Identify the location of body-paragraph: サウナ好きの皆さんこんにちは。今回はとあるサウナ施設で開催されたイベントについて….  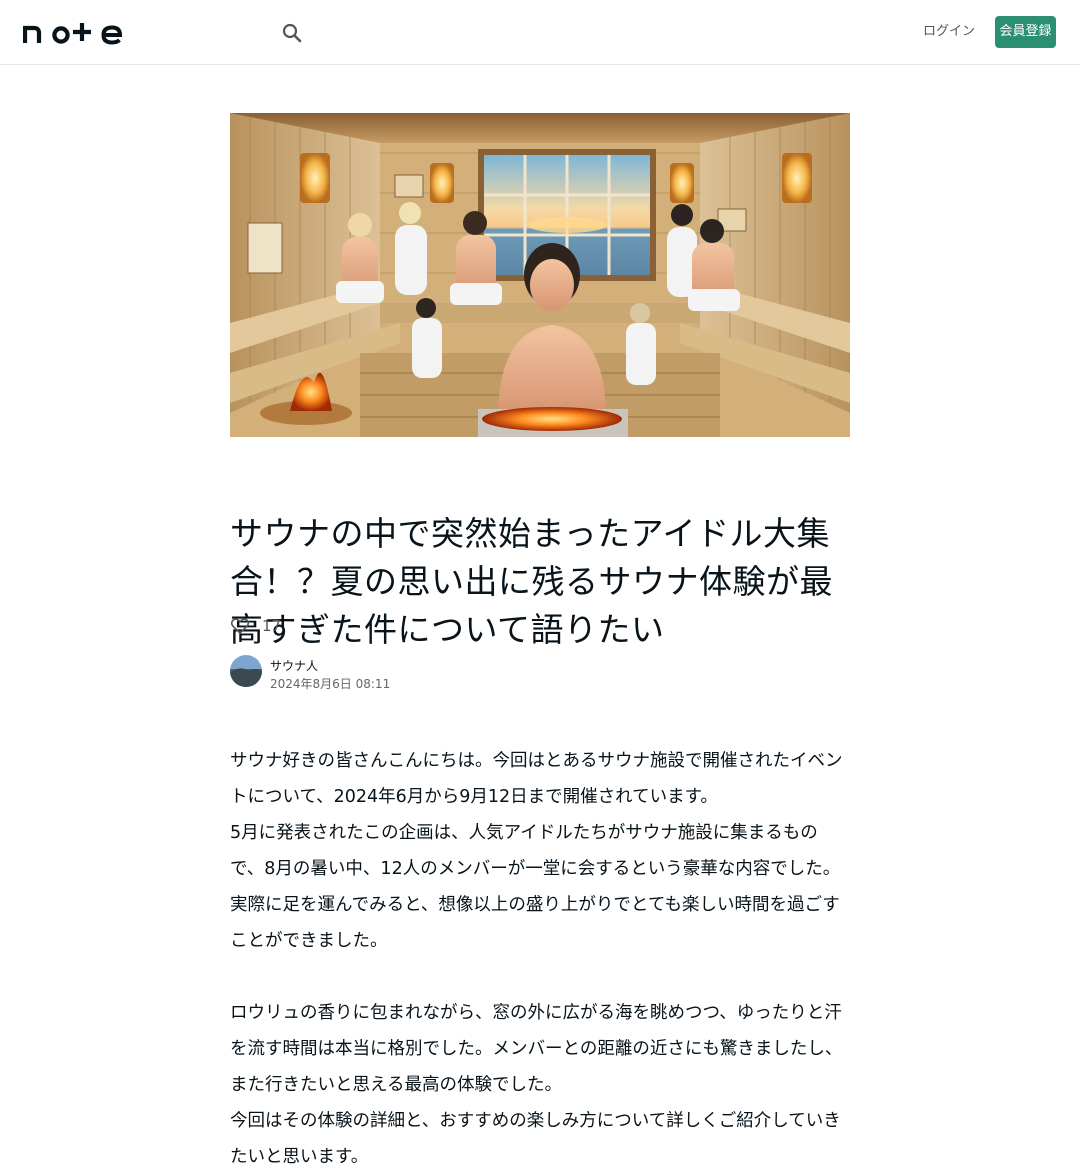
(536, 779).